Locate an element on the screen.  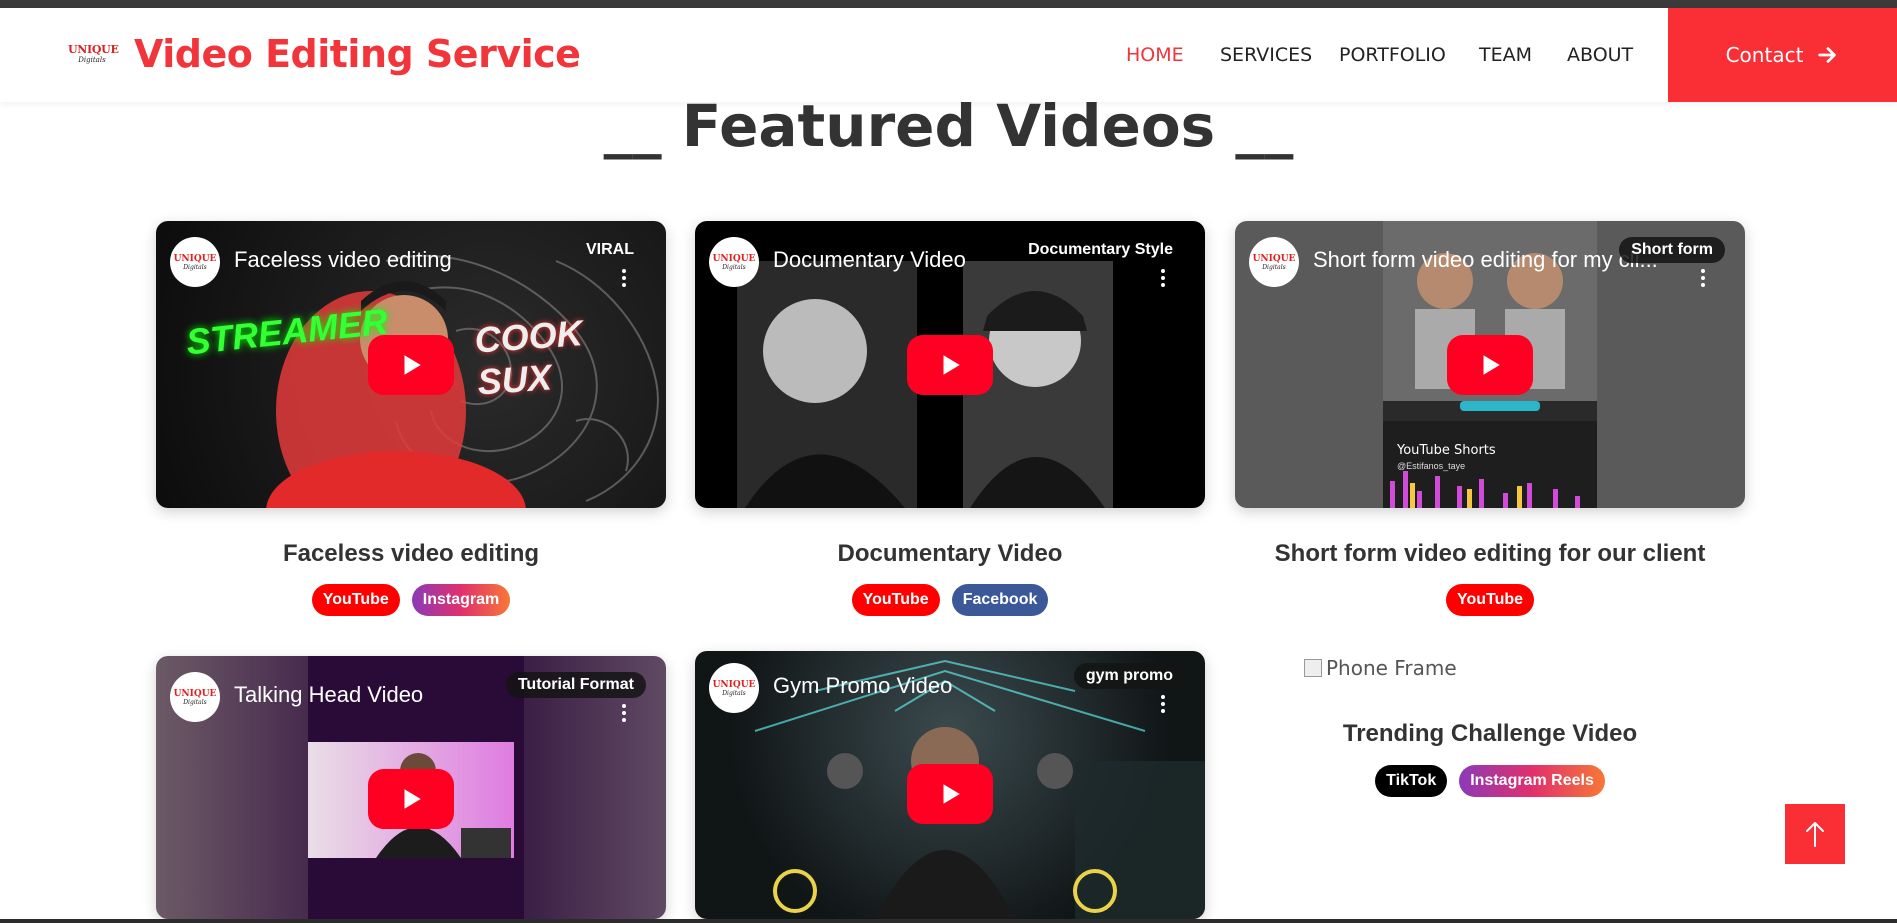
platform-tiktok: TikTok is located at coordinates (1411, 781).